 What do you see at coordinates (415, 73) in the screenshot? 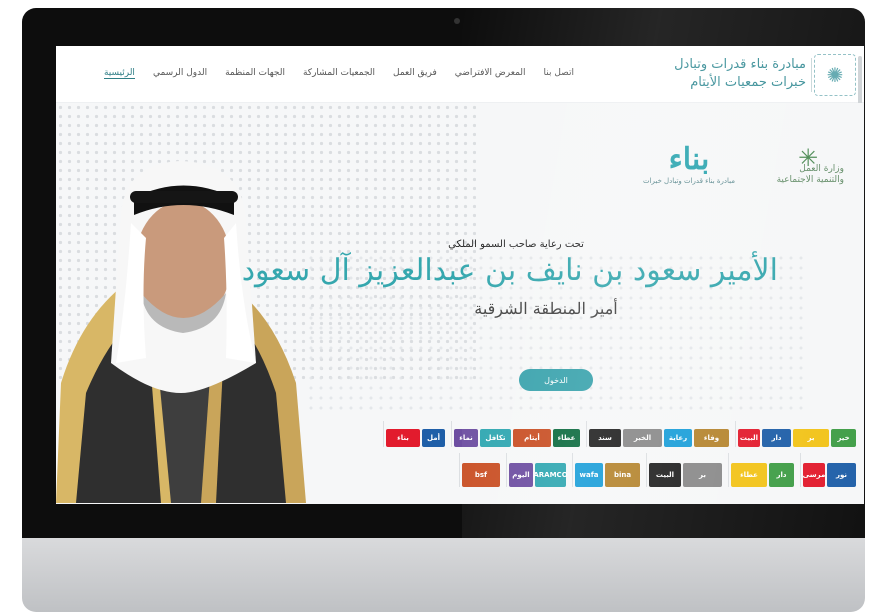
I see `nav-item: فريق العمل` at bounding box center [415, 73].